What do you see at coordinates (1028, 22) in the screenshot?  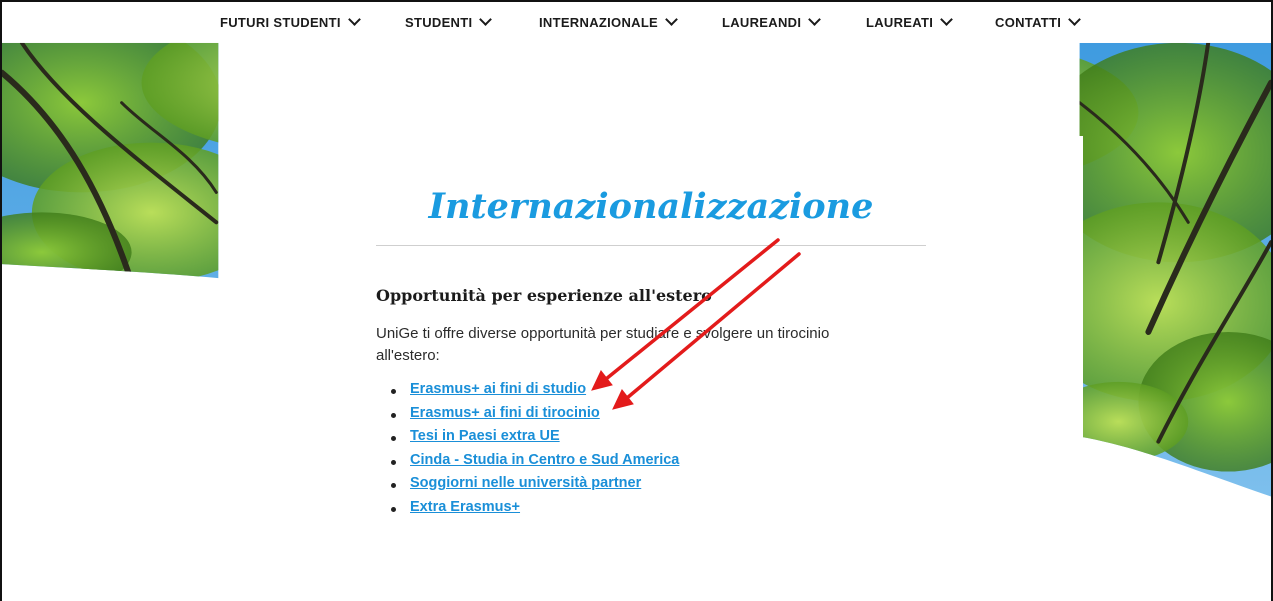 I see `nav-label: CONTATTI` at bounding box center [1028, 22].